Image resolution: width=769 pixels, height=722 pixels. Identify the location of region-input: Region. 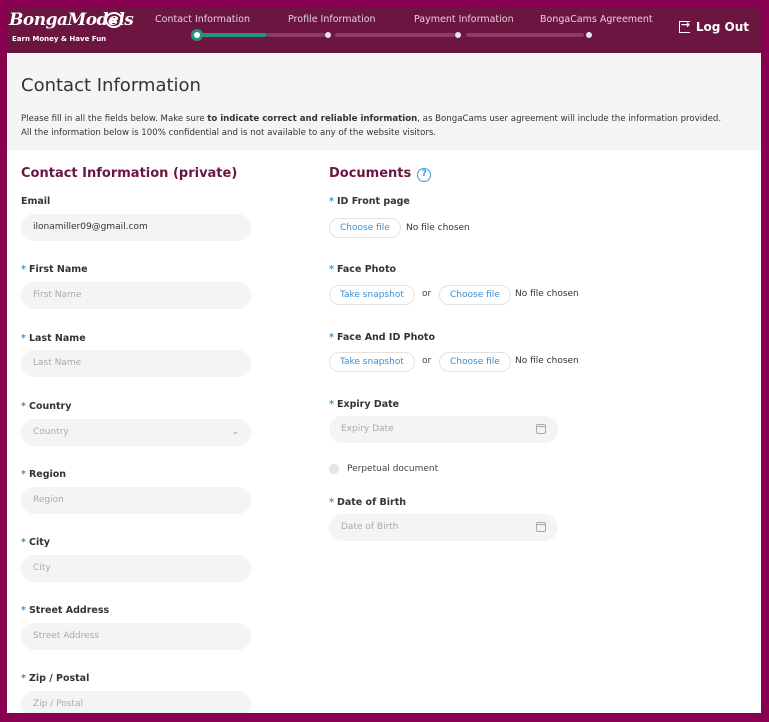
(136, 500).